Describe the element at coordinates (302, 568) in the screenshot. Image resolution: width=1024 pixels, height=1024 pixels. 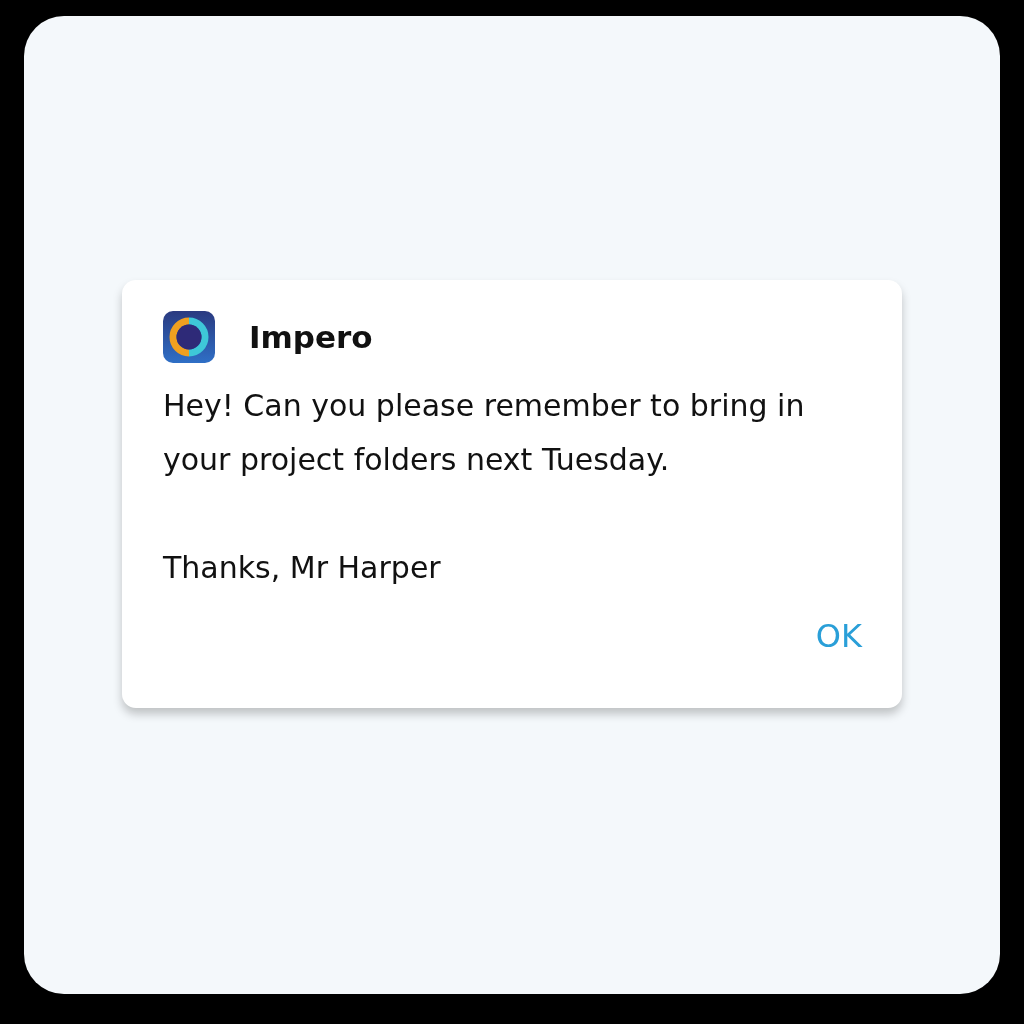
I see `signature-text: Thanks, Mr Harper` at that location.